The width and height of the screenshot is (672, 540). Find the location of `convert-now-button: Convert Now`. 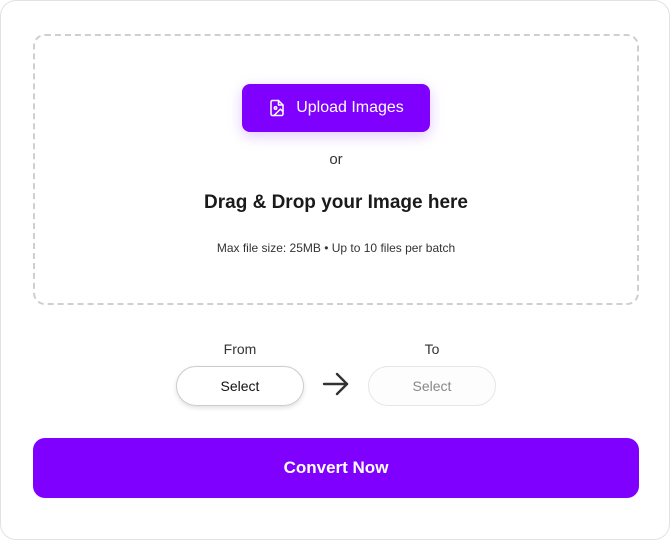

convert-now-button: Convert Now is located at coordinates (336, 468).